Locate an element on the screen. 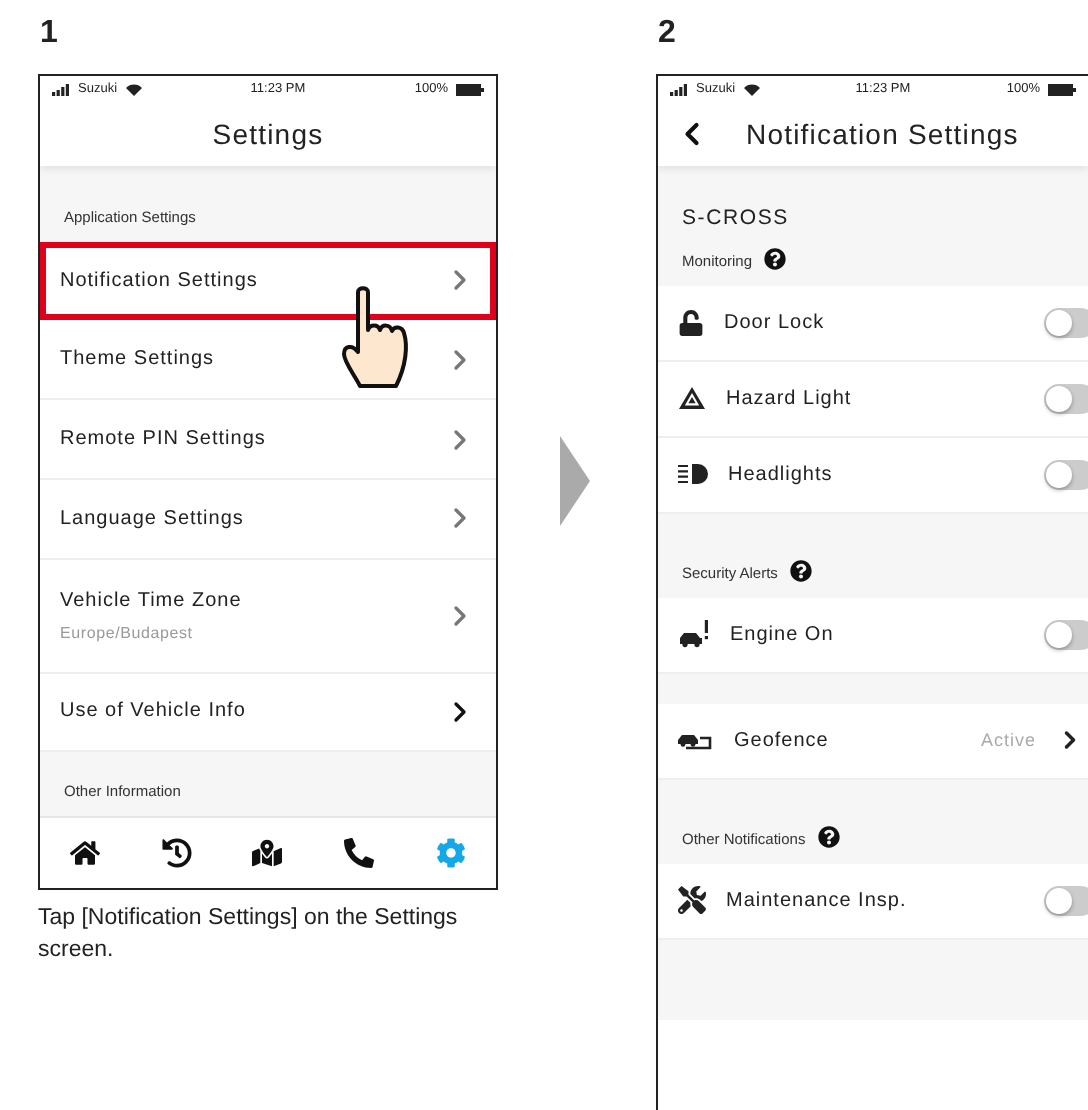 The image size is (1088, 1110). phone-icon is located at coordinates (359, 853).